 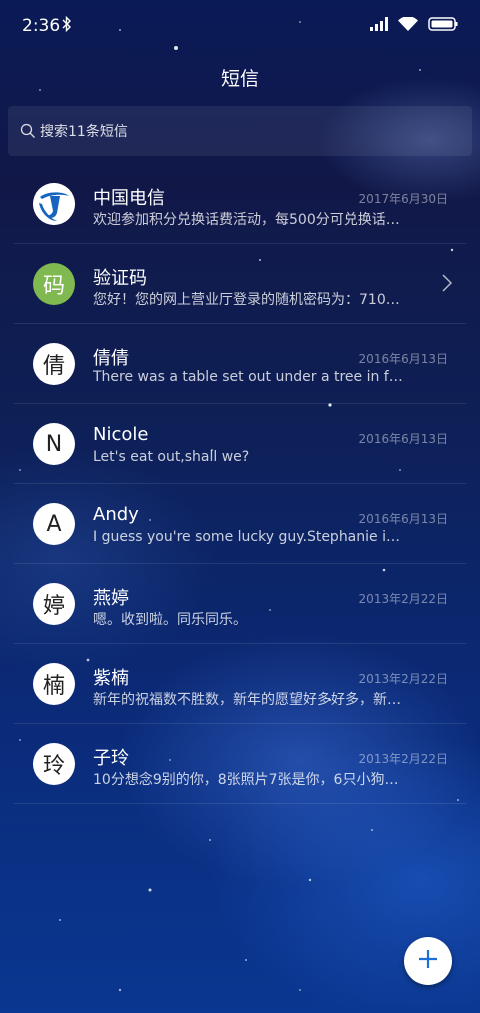 I want to click on plus-icon, so click(x=428, y=961).